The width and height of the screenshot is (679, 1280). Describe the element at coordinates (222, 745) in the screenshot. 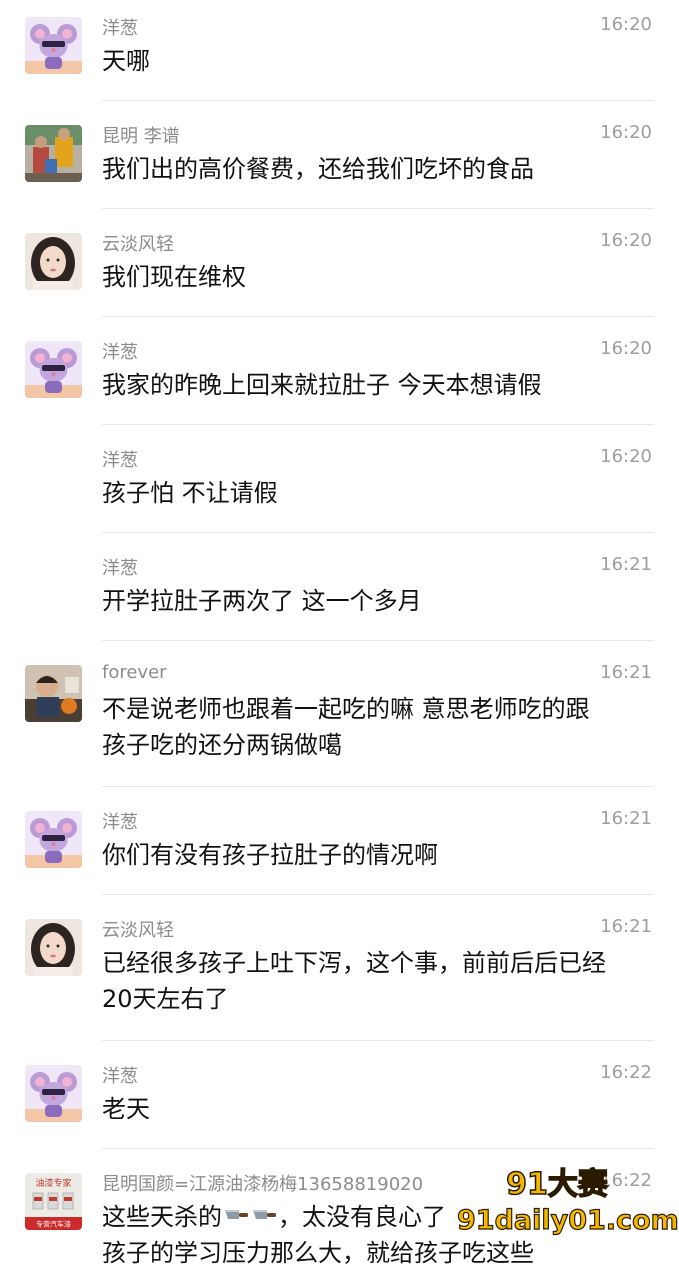

I see `message-line: 孩子吃的还分两锅做噶` at that location.